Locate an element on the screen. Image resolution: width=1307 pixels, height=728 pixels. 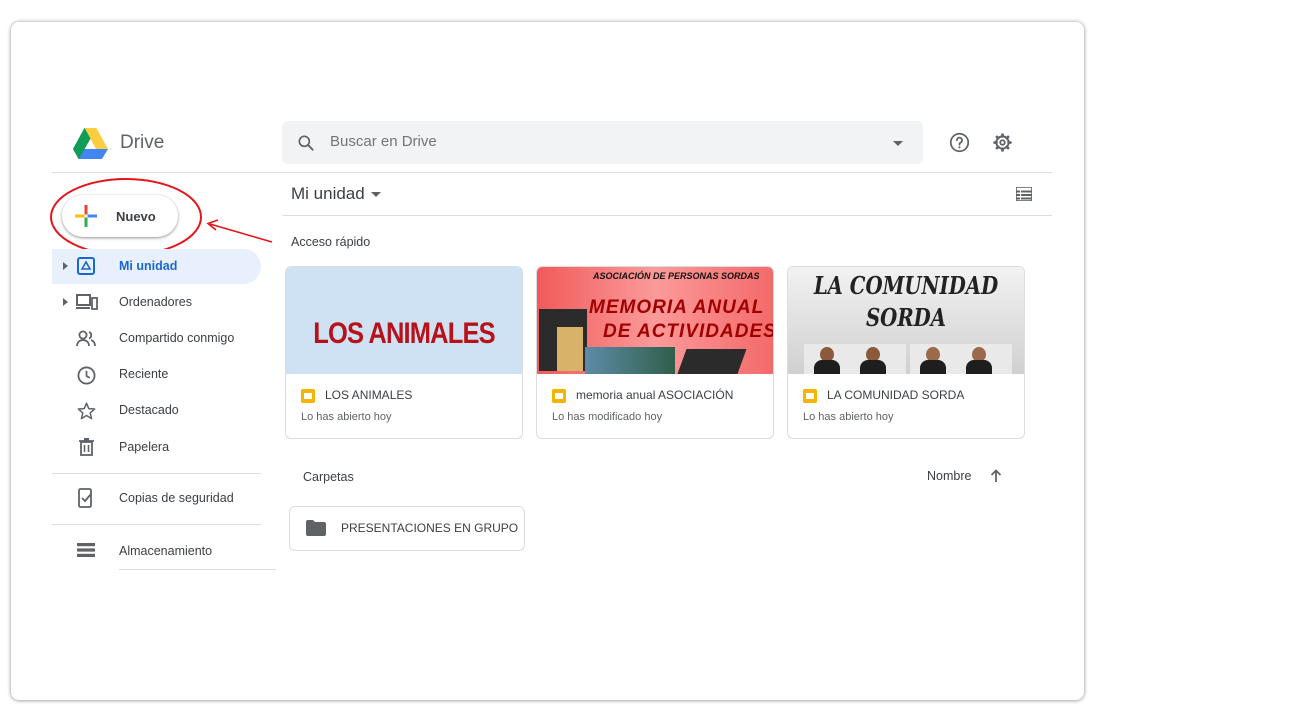
star-icon is located at coordinates (86, 411).